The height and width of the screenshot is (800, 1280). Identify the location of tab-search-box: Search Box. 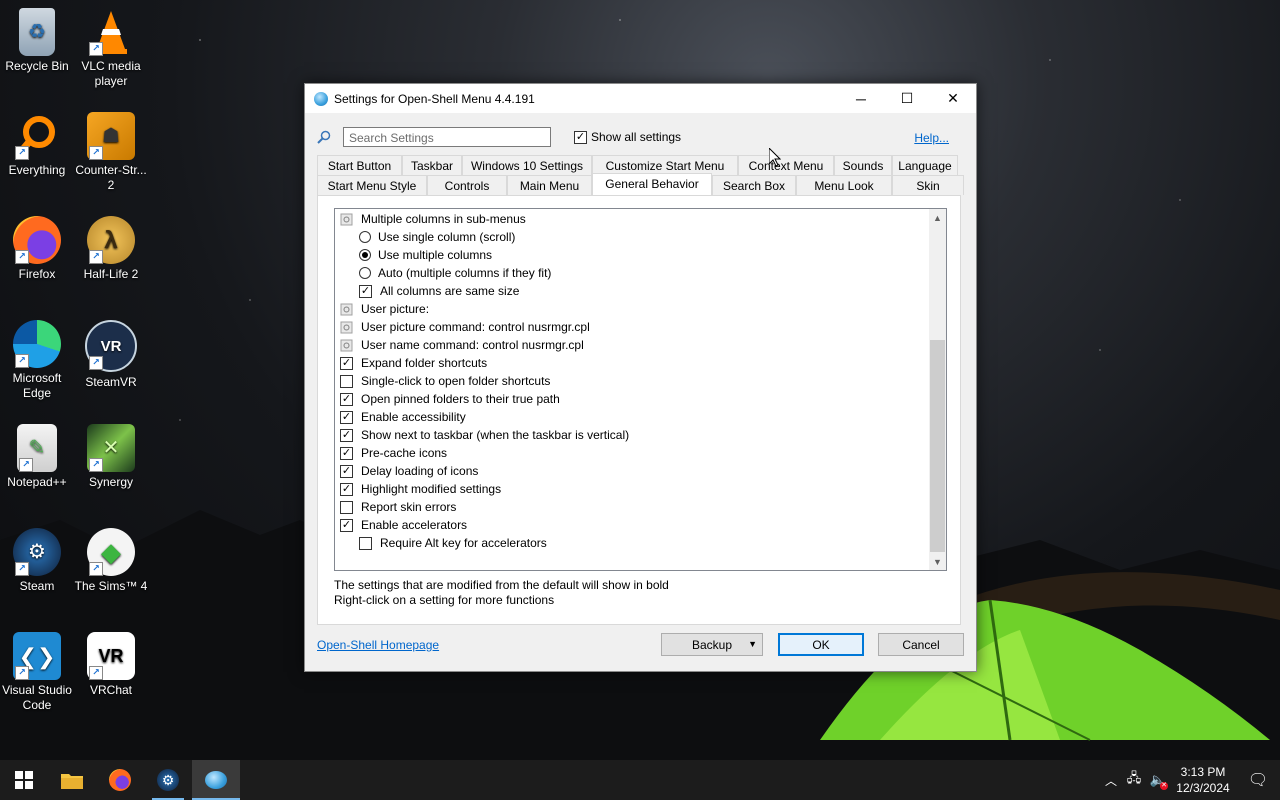
(754, 185).